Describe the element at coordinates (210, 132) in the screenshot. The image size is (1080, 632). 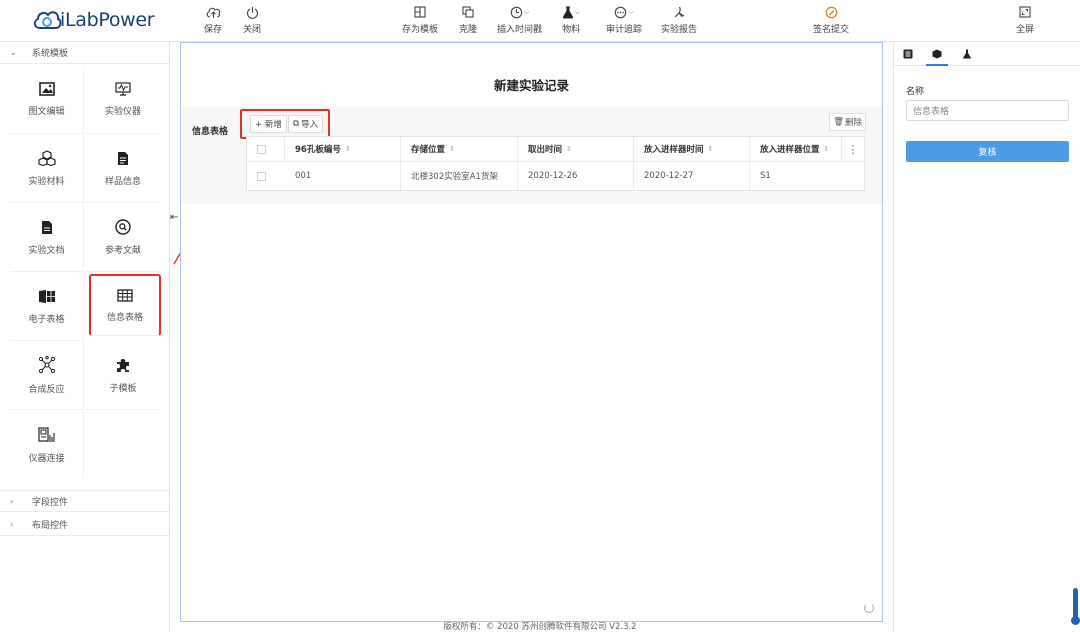
I see `info-table-label: 信息表格` at that location.